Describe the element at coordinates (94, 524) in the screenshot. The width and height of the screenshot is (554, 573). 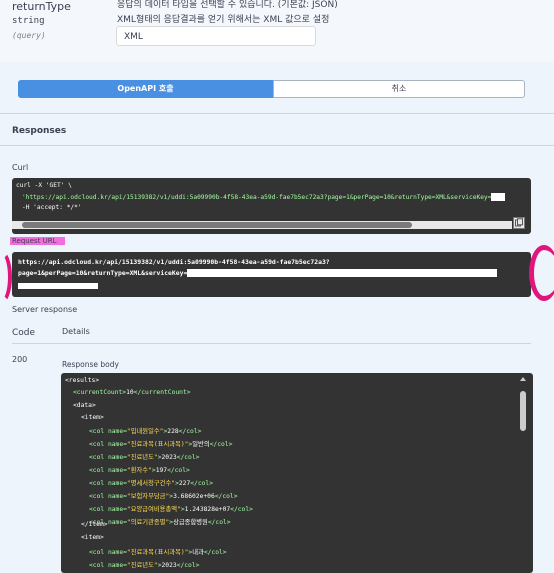
I see `xml-line: </item>` at that location.